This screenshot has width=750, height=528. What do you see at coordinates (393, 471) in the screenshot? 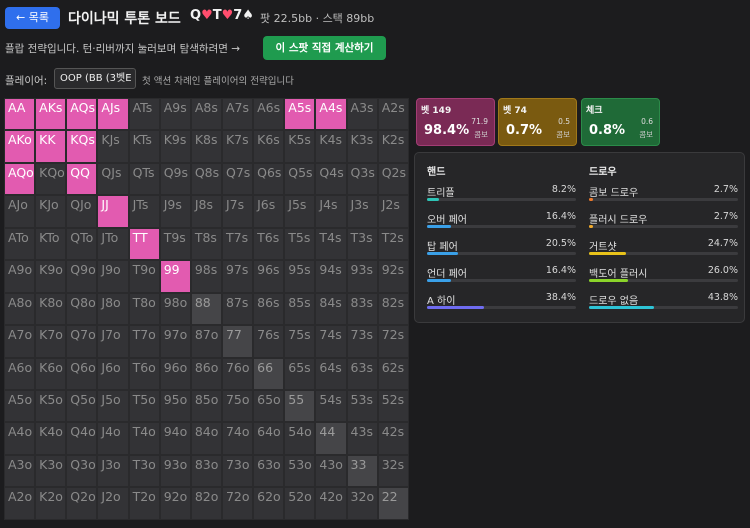
I see `hand-cell: 32s` at bounding box center [393, 471].